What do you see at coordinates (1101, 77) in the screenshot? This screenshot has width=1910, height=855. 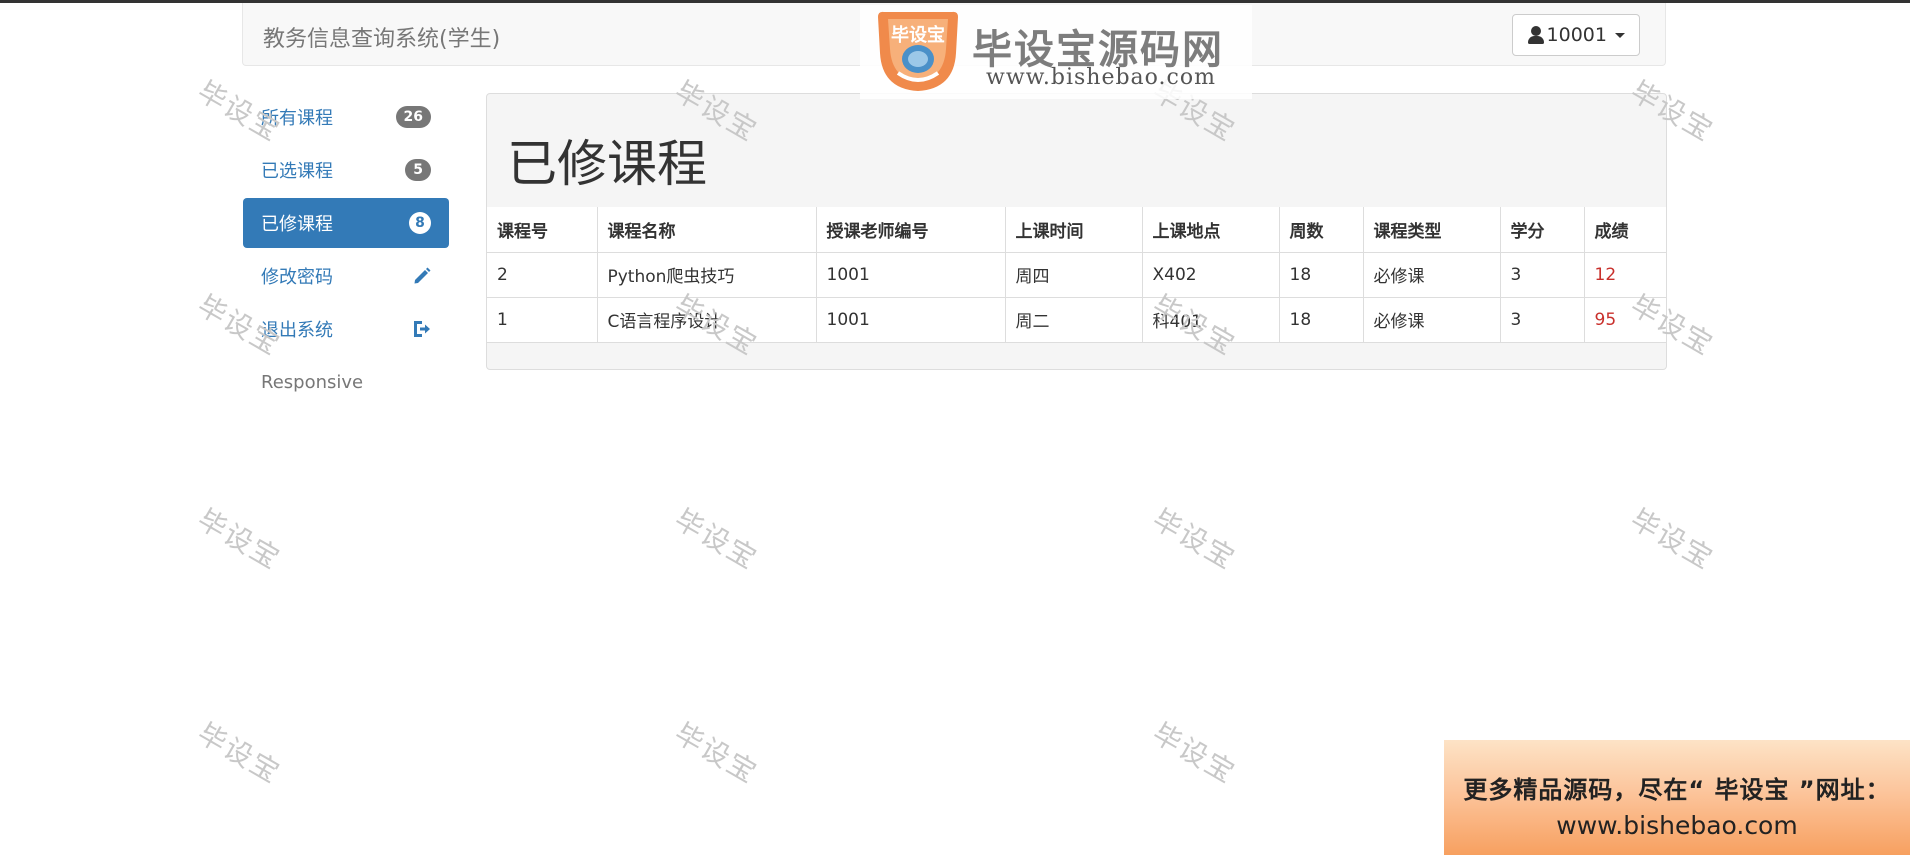 I see `logo-url: www.bishebao.com` at bounding box center [1101, 77].